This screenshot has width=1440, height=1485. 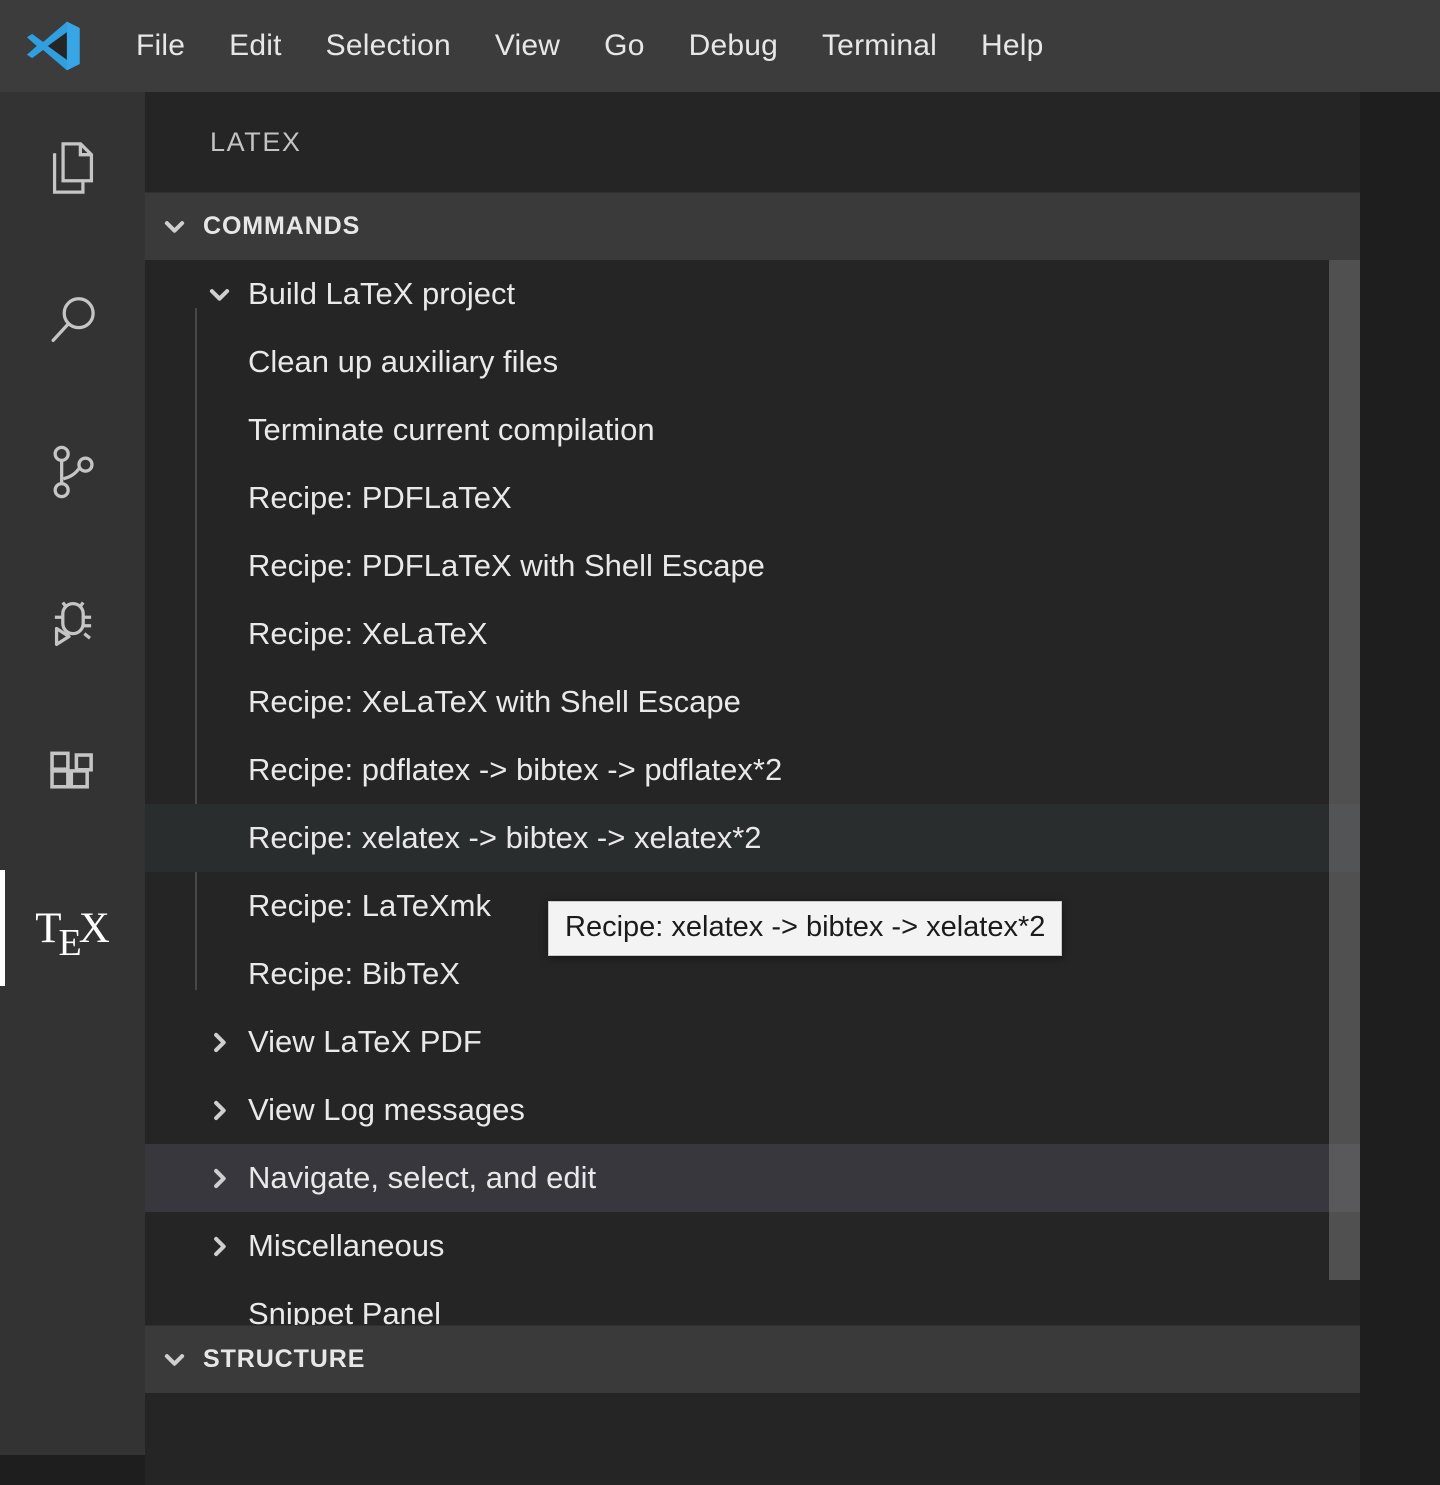 I want to click on tree-row-terminate-current-compilation: Terminate current compilation, so click(x=752, y=430).